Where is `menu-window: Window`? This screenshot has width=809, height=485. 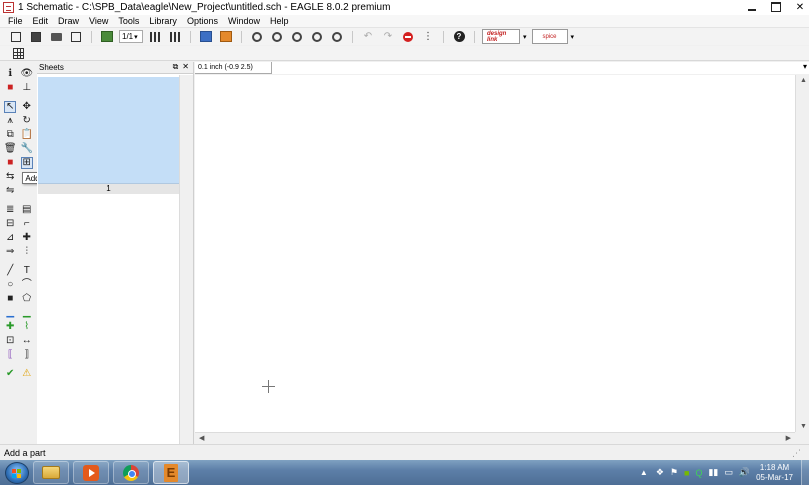 menu-window: Window is located at coordinates (244, 21).